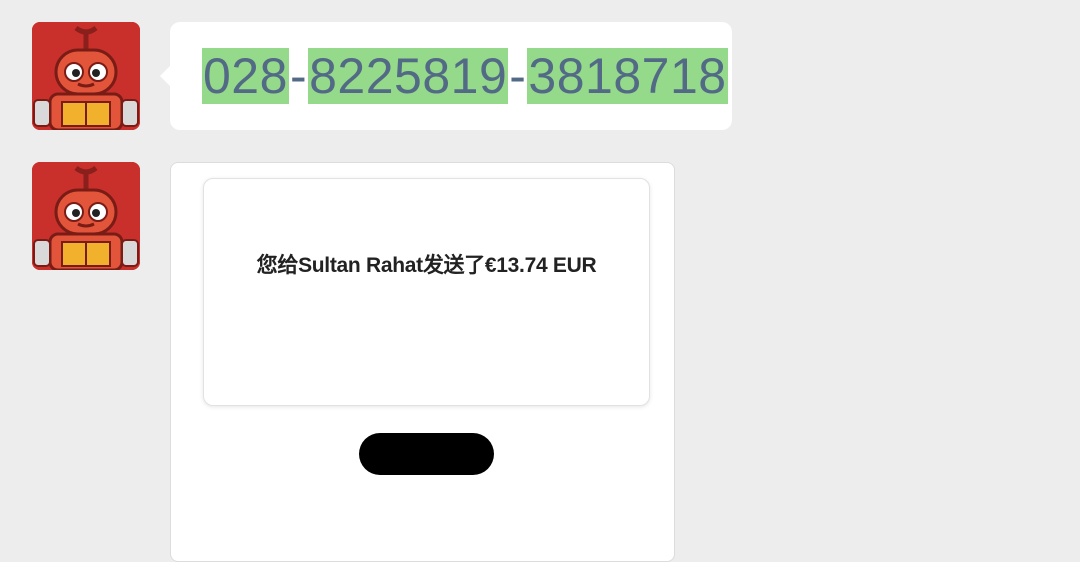  I want to click on phone-number-text: 028-8225819-3818718, so click(465, 76).